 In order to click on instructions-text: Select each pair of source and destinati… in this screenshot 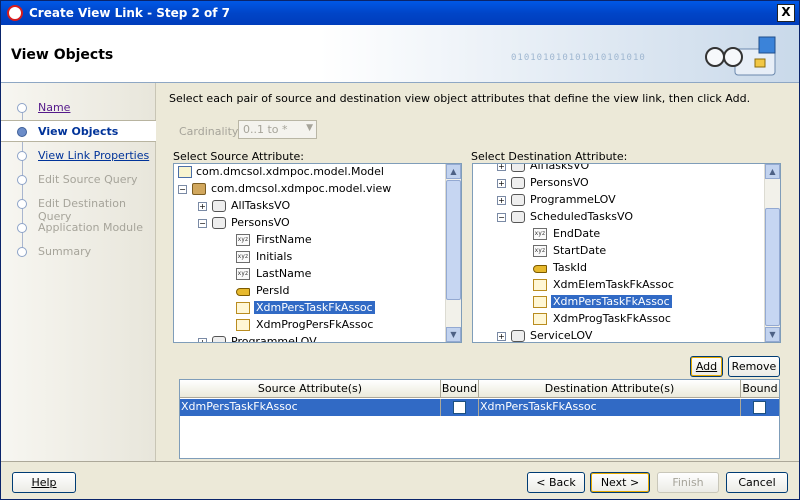, I will do `click(460, 98)`.